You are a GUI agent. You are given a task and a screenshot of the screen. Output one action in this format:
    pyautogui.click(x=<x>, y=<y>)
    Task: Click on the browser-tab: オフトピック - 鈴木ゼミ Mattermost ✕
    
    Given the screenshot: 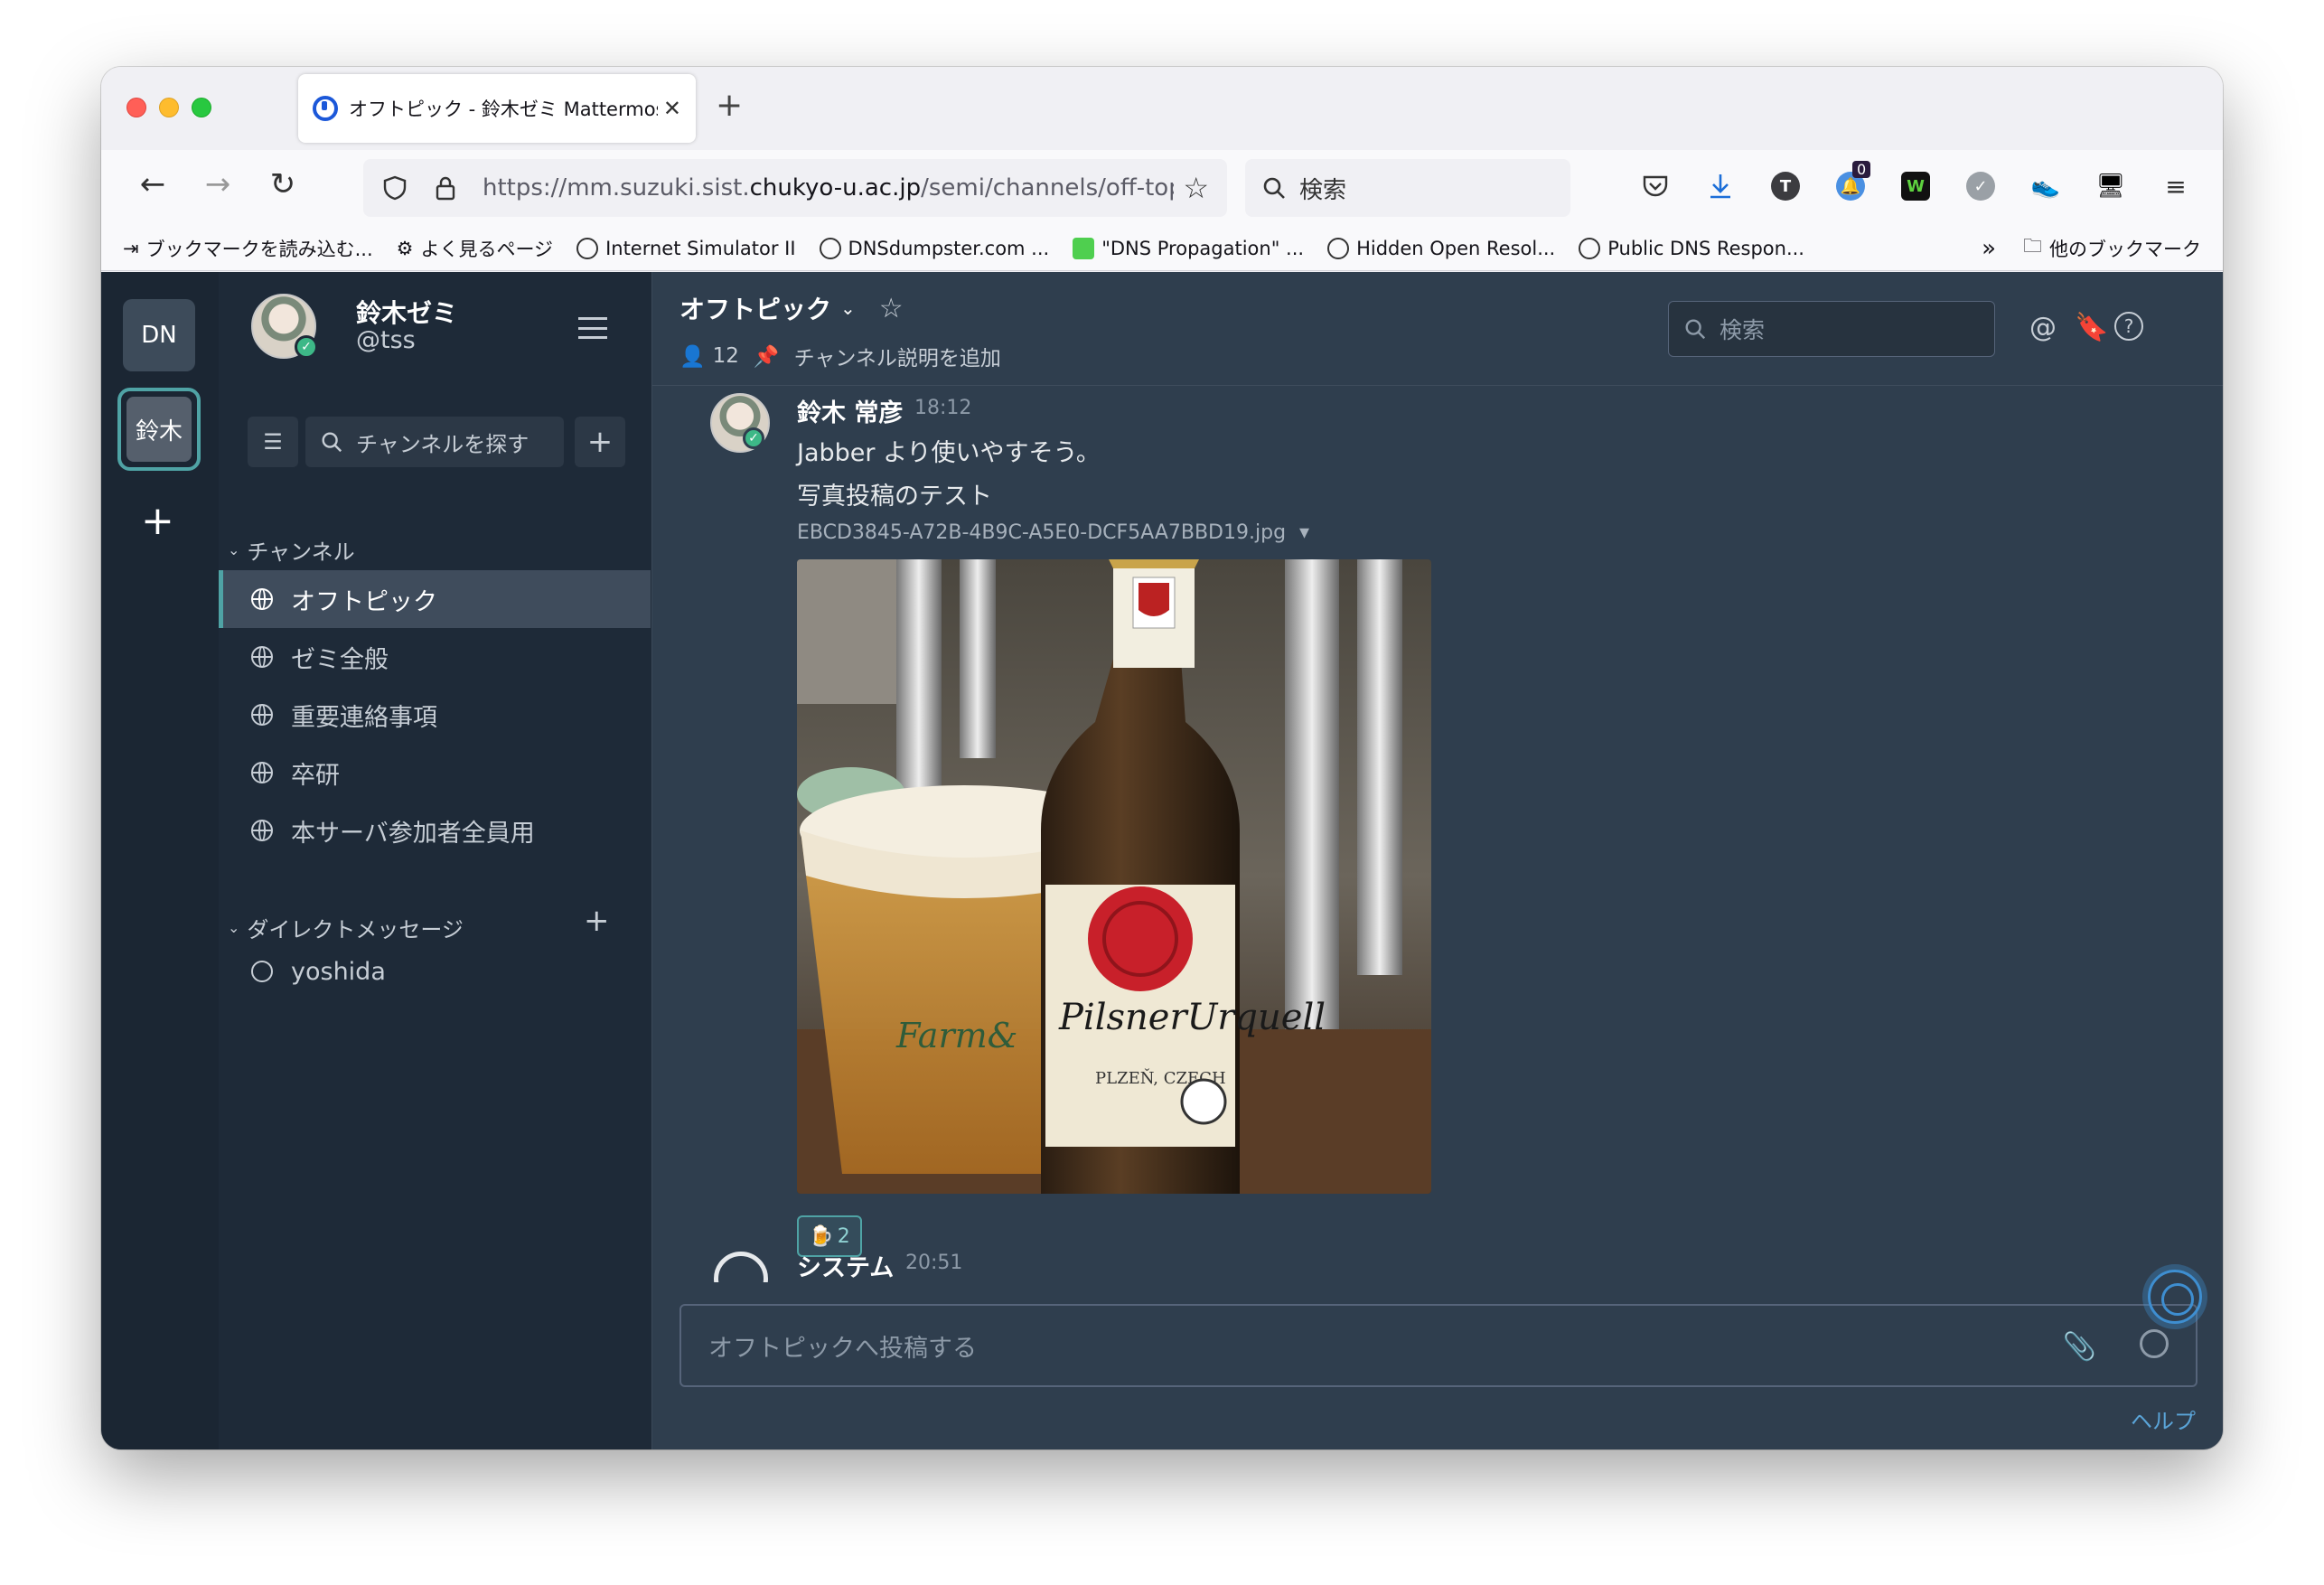 What is the action you would take?
    pyautogui.click(x=497, y=108)
    